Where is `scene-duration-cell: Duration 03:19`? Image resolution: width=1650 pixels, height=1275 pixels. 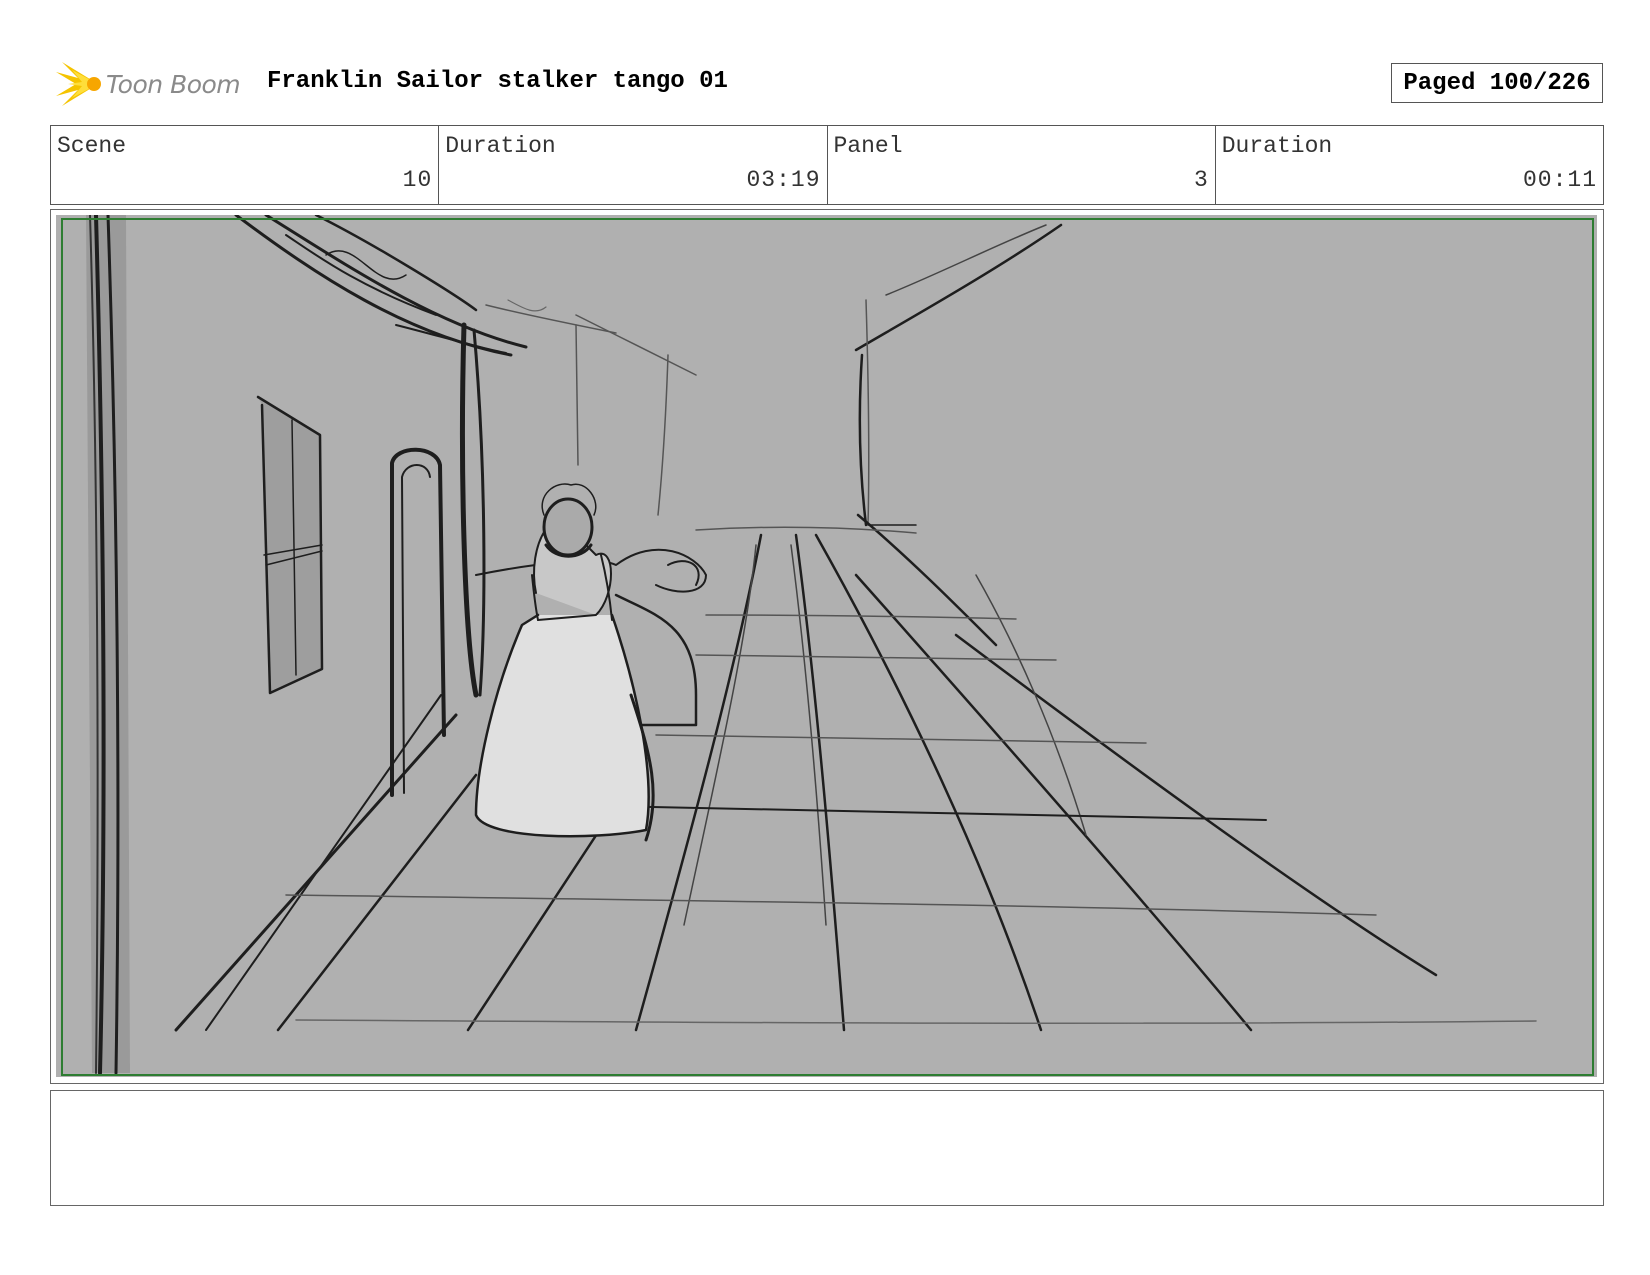 scene-duration-cell: Duration 03:19 is located at coordinates (633, 165).